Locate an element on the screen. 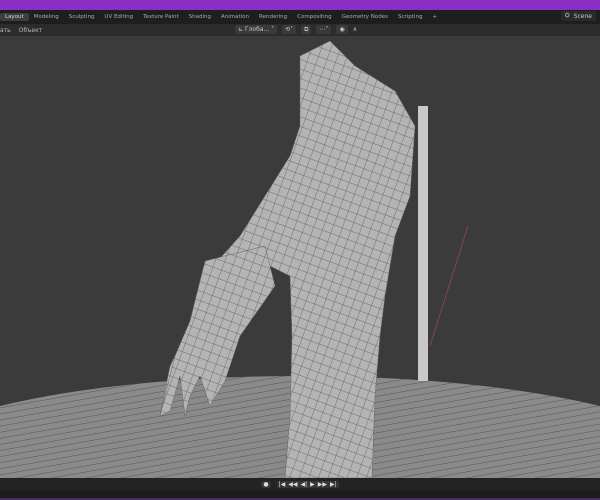 Image resolution: width=600 pixels, height=500 pixels. timeline-controls: ● |◀ ◀◀ ◀| ▶ ▶▶ ▶| is located at coordinates (300, 484).